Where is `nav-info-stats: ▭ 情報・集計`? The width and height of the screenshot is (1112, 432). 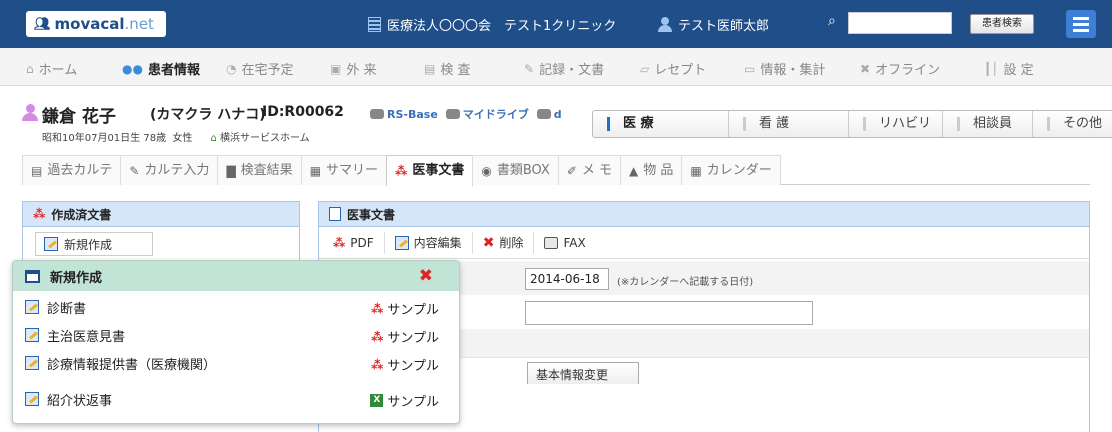 nav-info-stats: ▭ 情報・集計 is located at coordinates (785, 69).